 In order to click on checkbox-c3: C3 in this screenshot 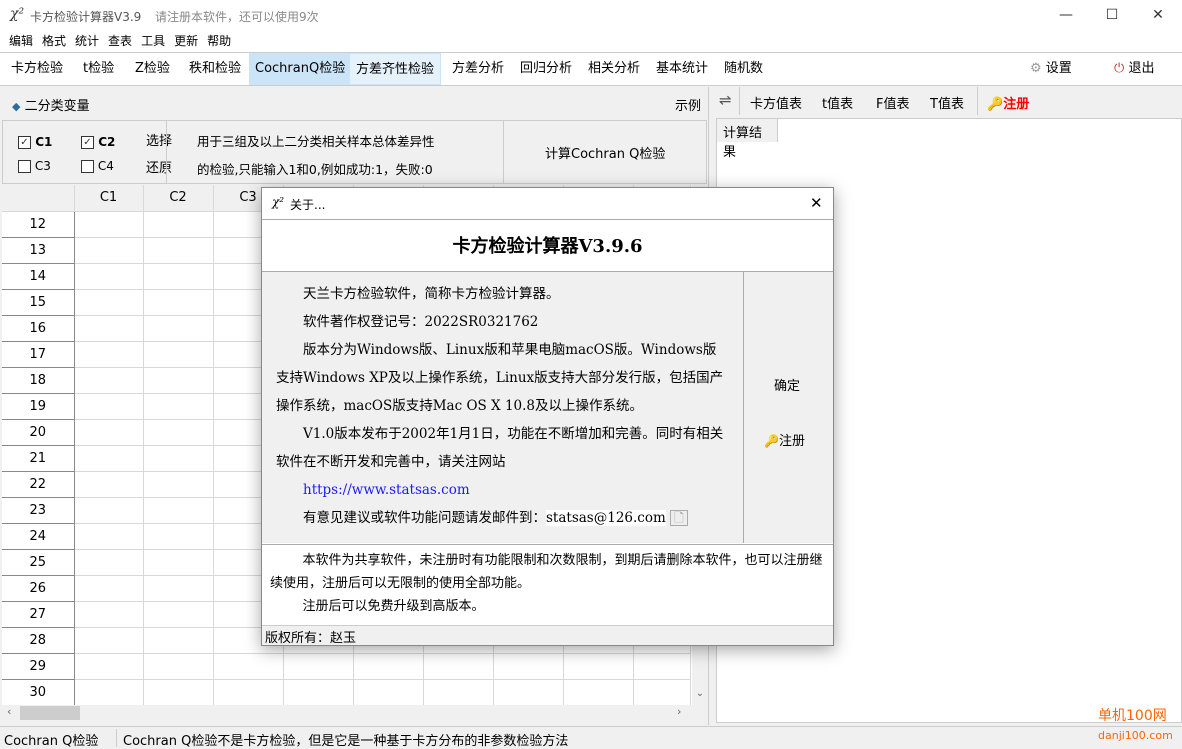, I will do `click(34, 166)`.